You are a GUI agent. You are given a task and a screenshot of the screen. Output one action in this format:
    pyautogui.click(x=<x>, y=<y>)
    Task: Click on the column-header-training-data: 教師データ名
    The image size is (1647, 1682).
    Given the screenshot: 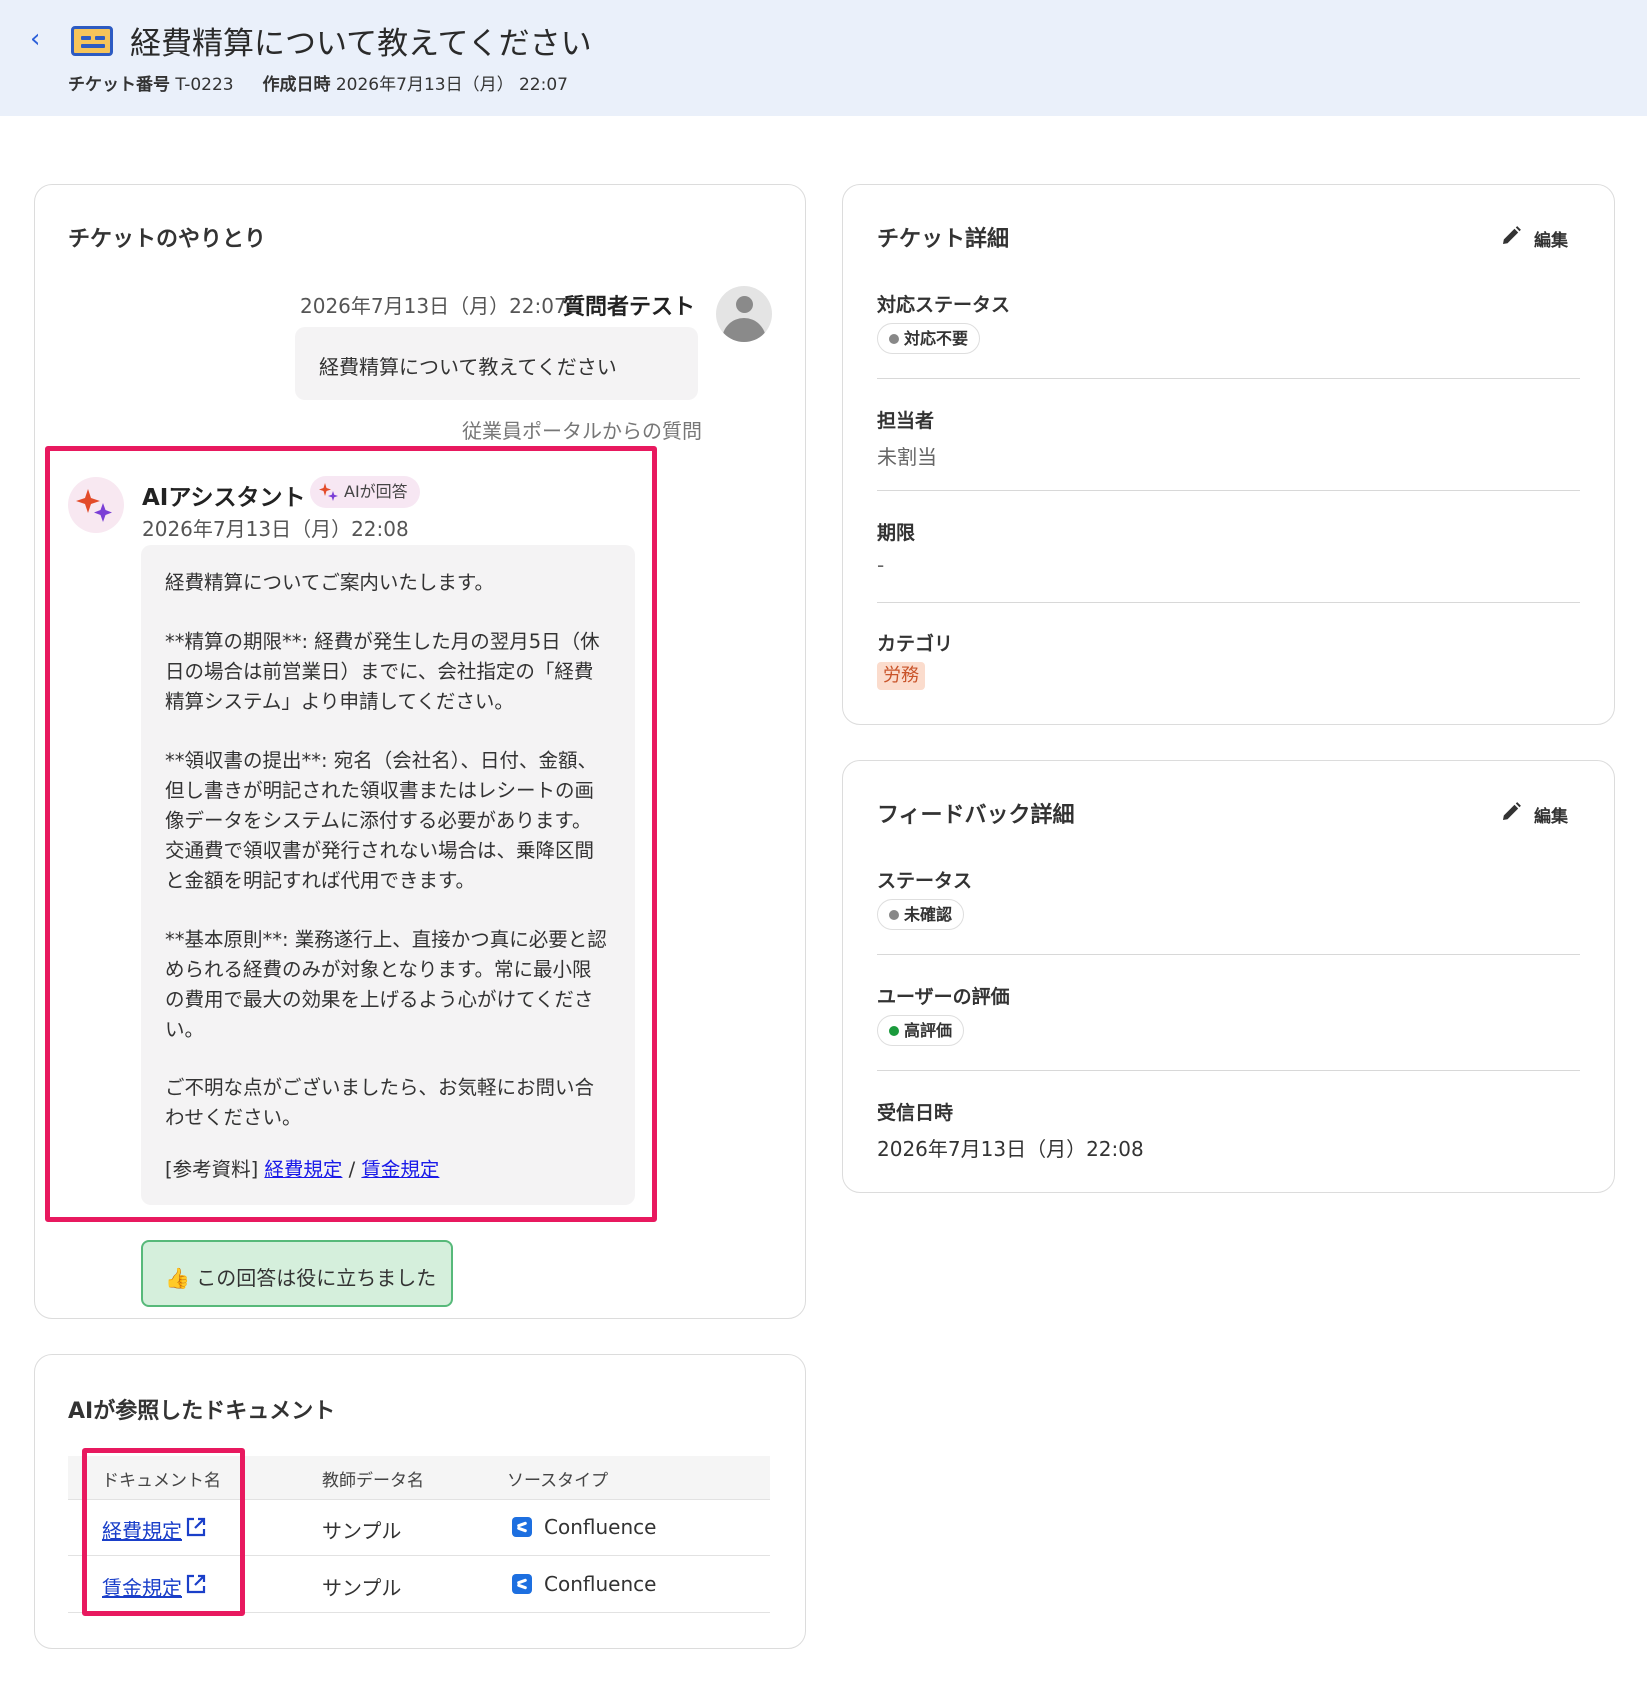 What is the action you would take?
    pyautogui.click(x=373, y=1481)
    